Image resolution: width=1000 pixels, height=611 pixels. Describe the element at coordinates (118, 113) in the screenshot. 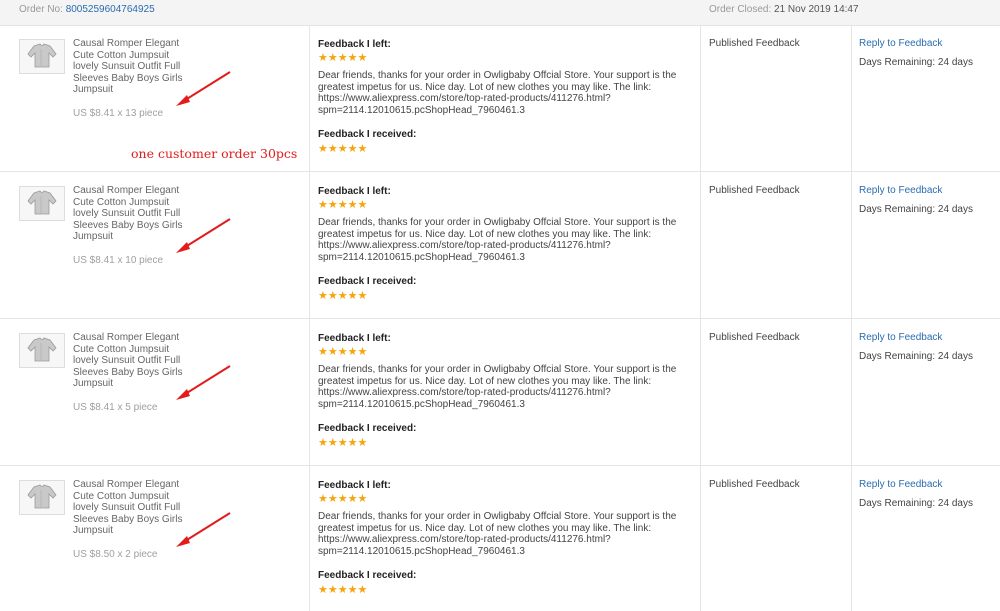

I see `product-price-quantity: US $8.41 x 13 piece` at that location.